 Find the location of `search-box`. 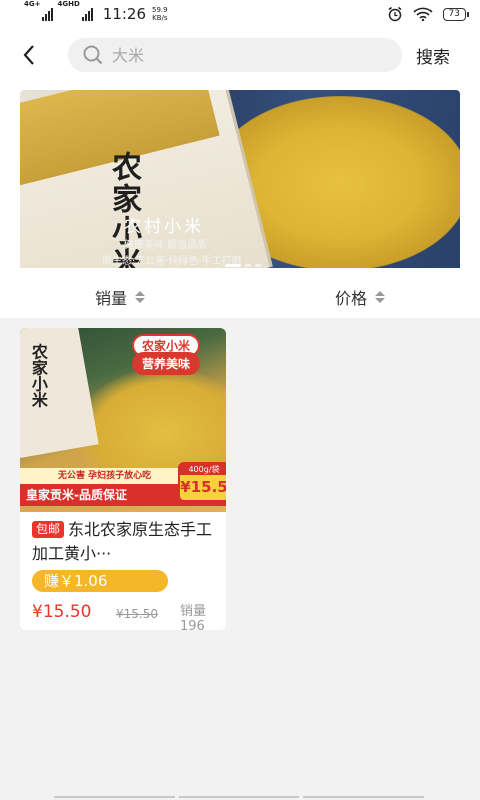

search-box is located at coordinates (235, 55).